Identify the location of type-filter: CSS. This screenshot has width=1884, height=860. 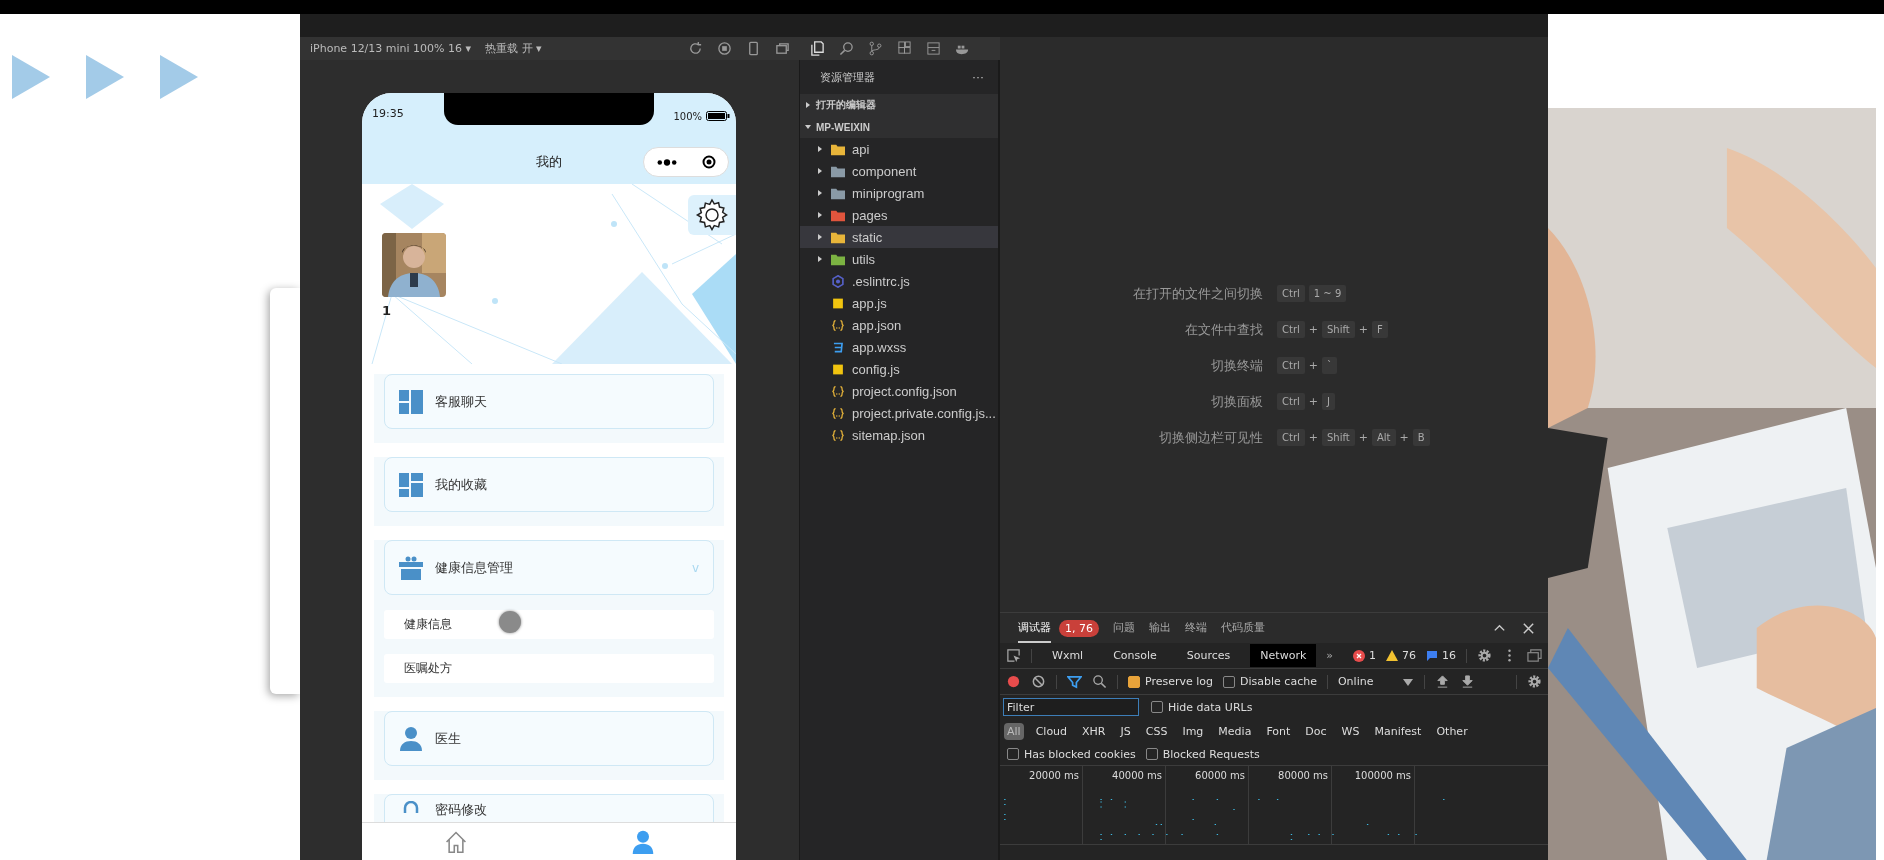
(1156, 731).